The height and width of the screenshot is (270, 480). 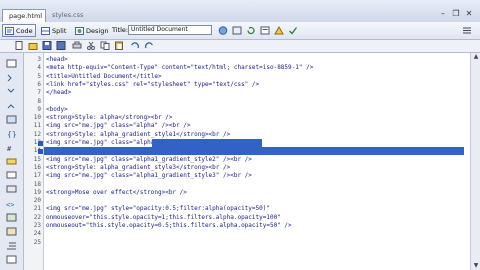 What do you see at coordinates (39, 93) in the screenshot?
I see `line-number: 7` at bounding box center [39, 93].